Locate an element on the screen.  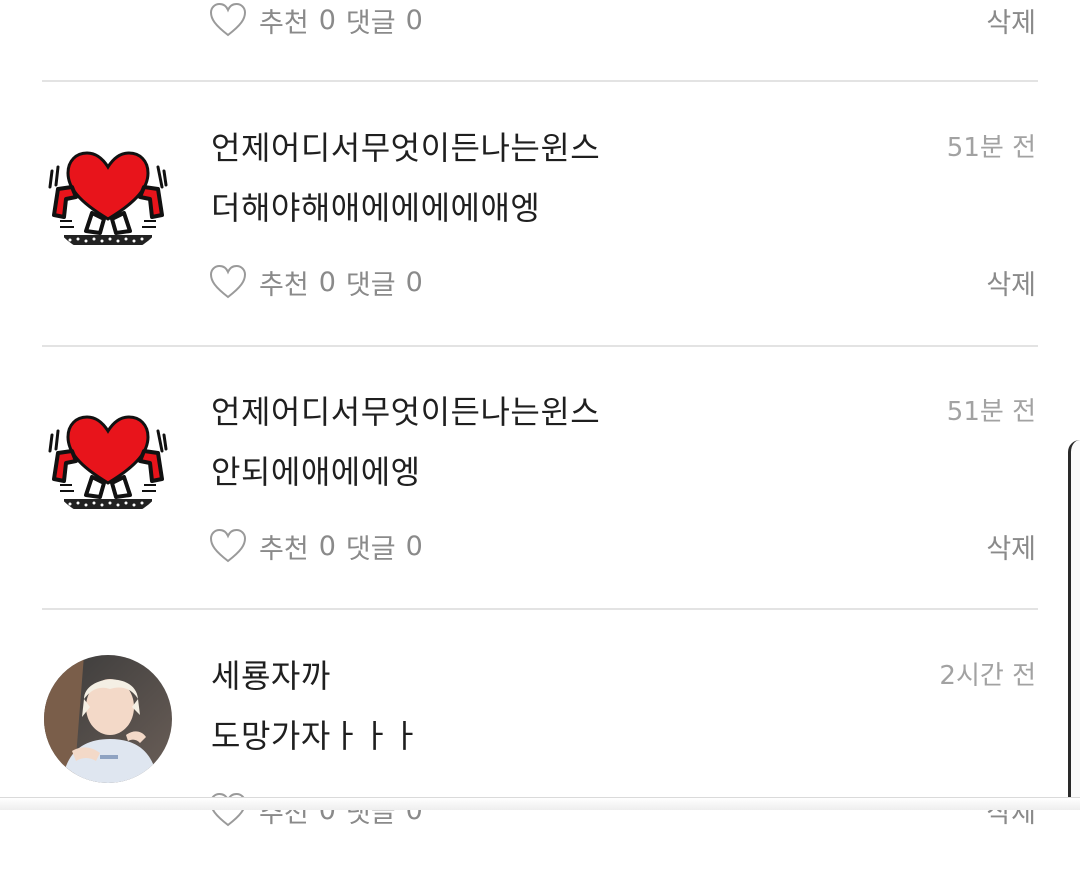
comment-text: 도망가자ㅏㅏㅏ is located at coordinates (316, 736).